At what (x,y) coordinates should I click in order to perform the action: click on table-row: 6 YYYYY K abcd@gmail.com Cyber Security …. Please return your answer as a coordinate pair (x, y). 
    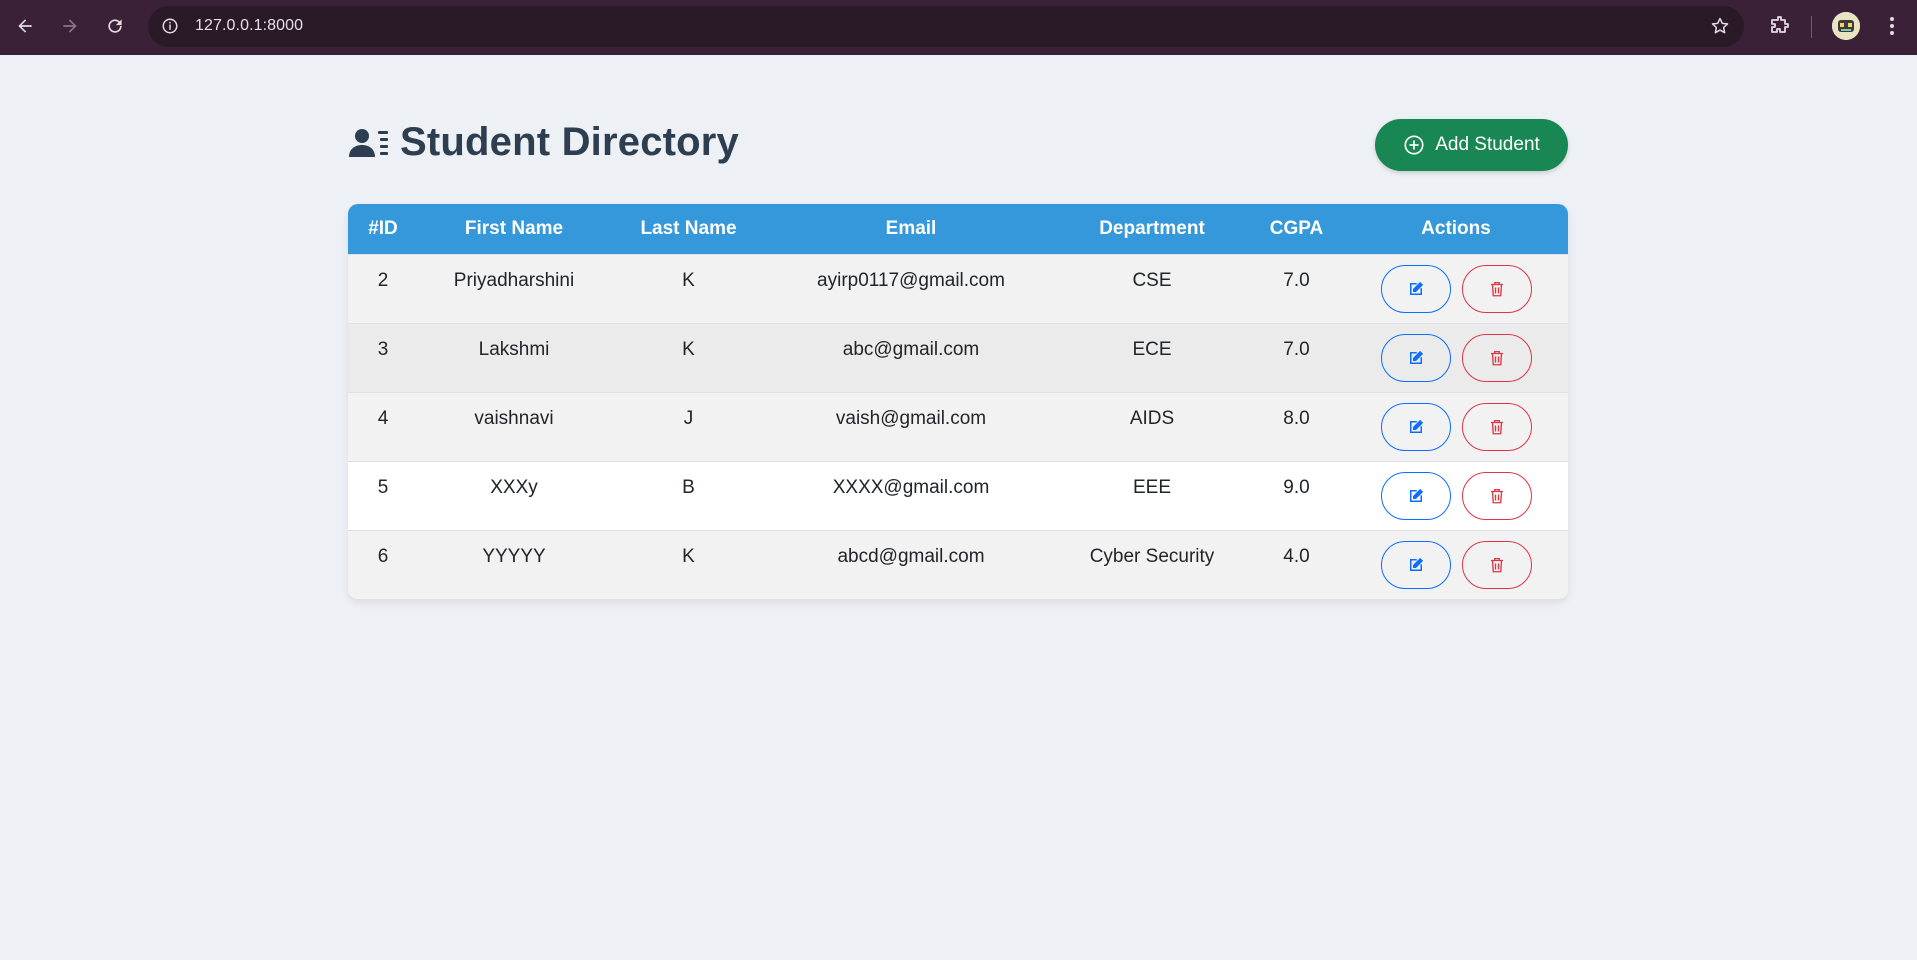
    Looking at the image, I should click on (958, 564).